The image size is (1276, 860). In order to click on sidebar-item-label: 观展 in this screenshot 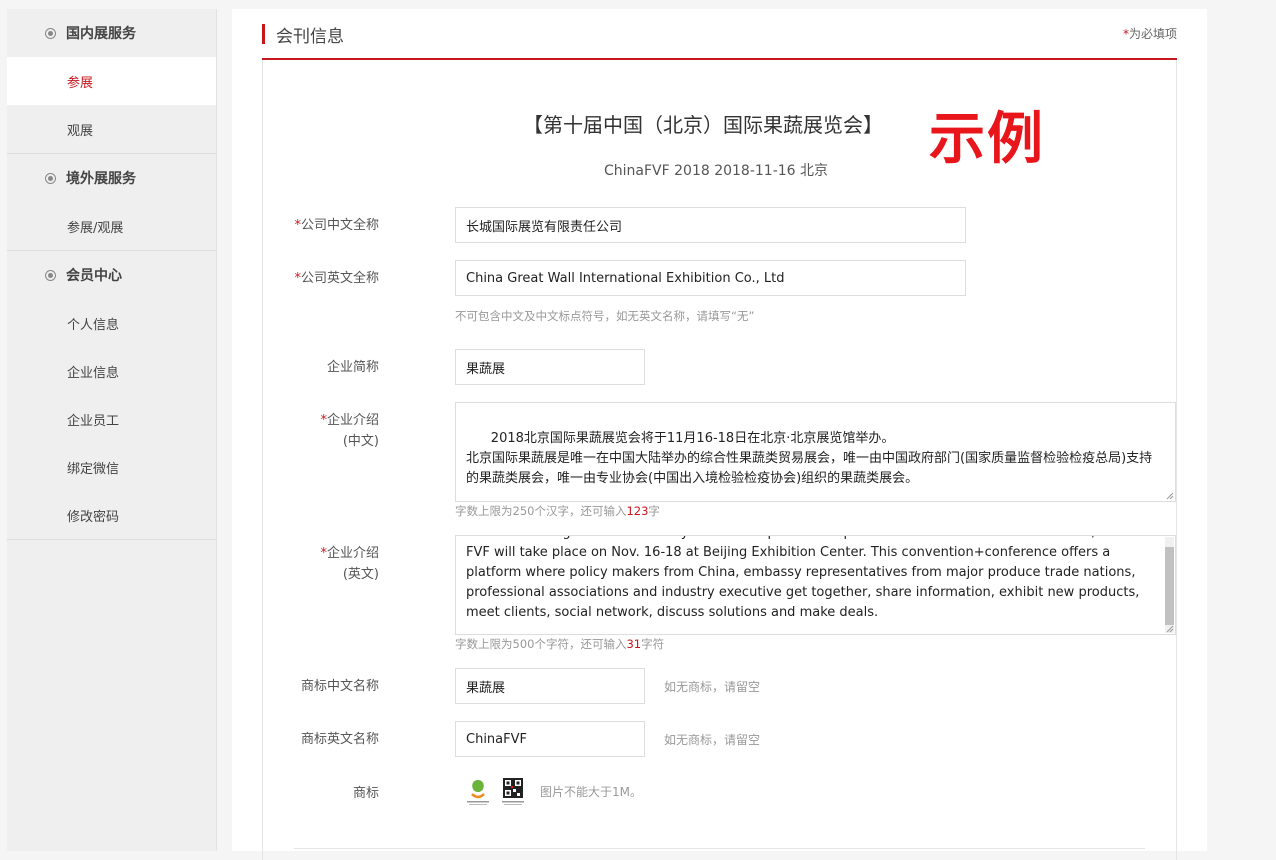, I will do `click(80, 131)`.